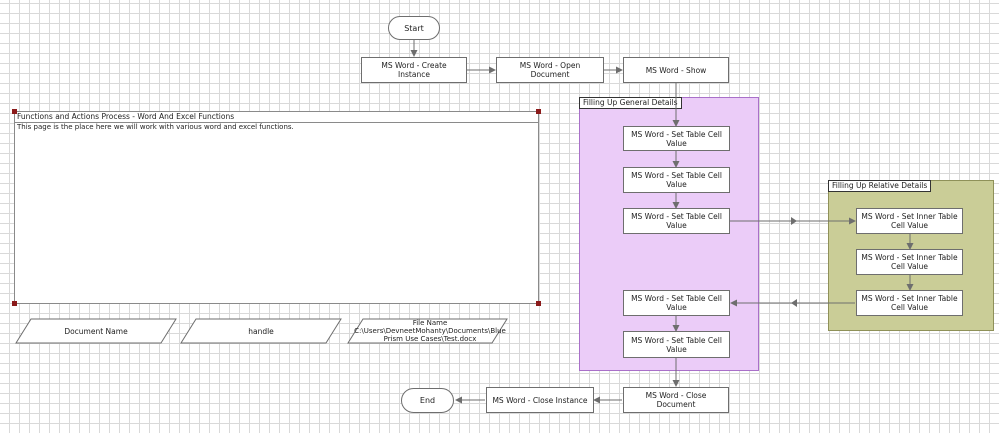  Describe the element at coordinates (96, 331) in the screenshot. I see `data-item-document-name: Document Name` at that location.